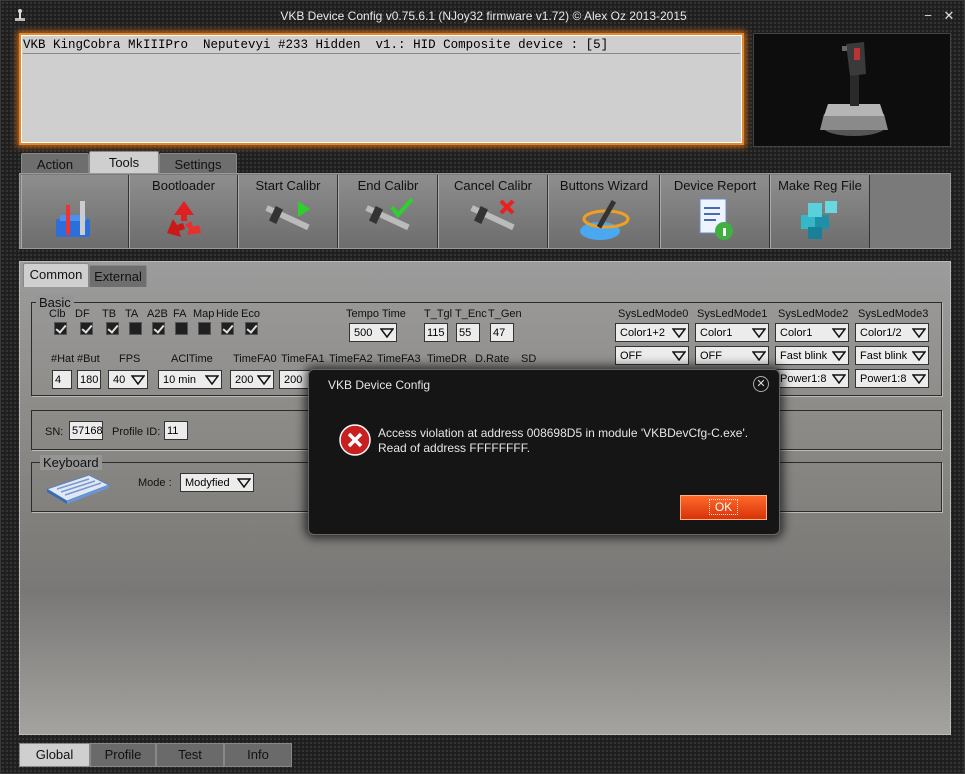  Describe the element at coordinates (204, 328) in the screenshot. I see `flag-checkbox-map` at that location.